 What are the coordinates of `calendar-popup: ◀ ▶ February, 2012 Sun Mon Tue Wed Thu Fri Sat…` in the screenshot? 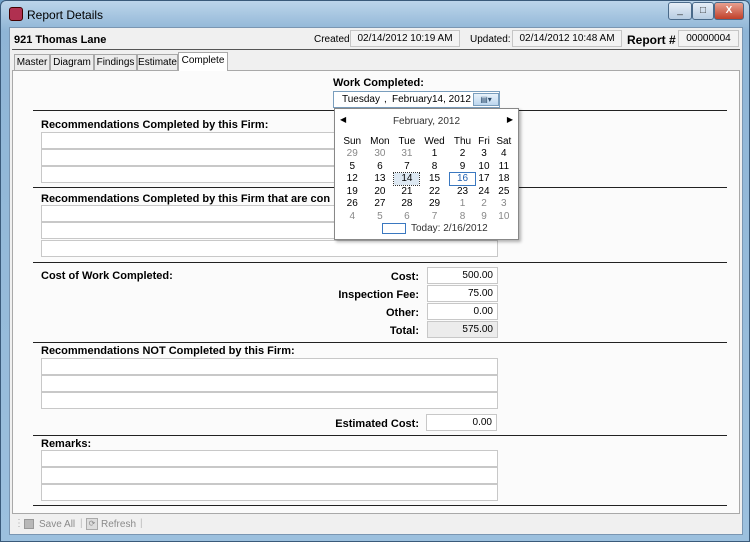 It's located at (426, 174).